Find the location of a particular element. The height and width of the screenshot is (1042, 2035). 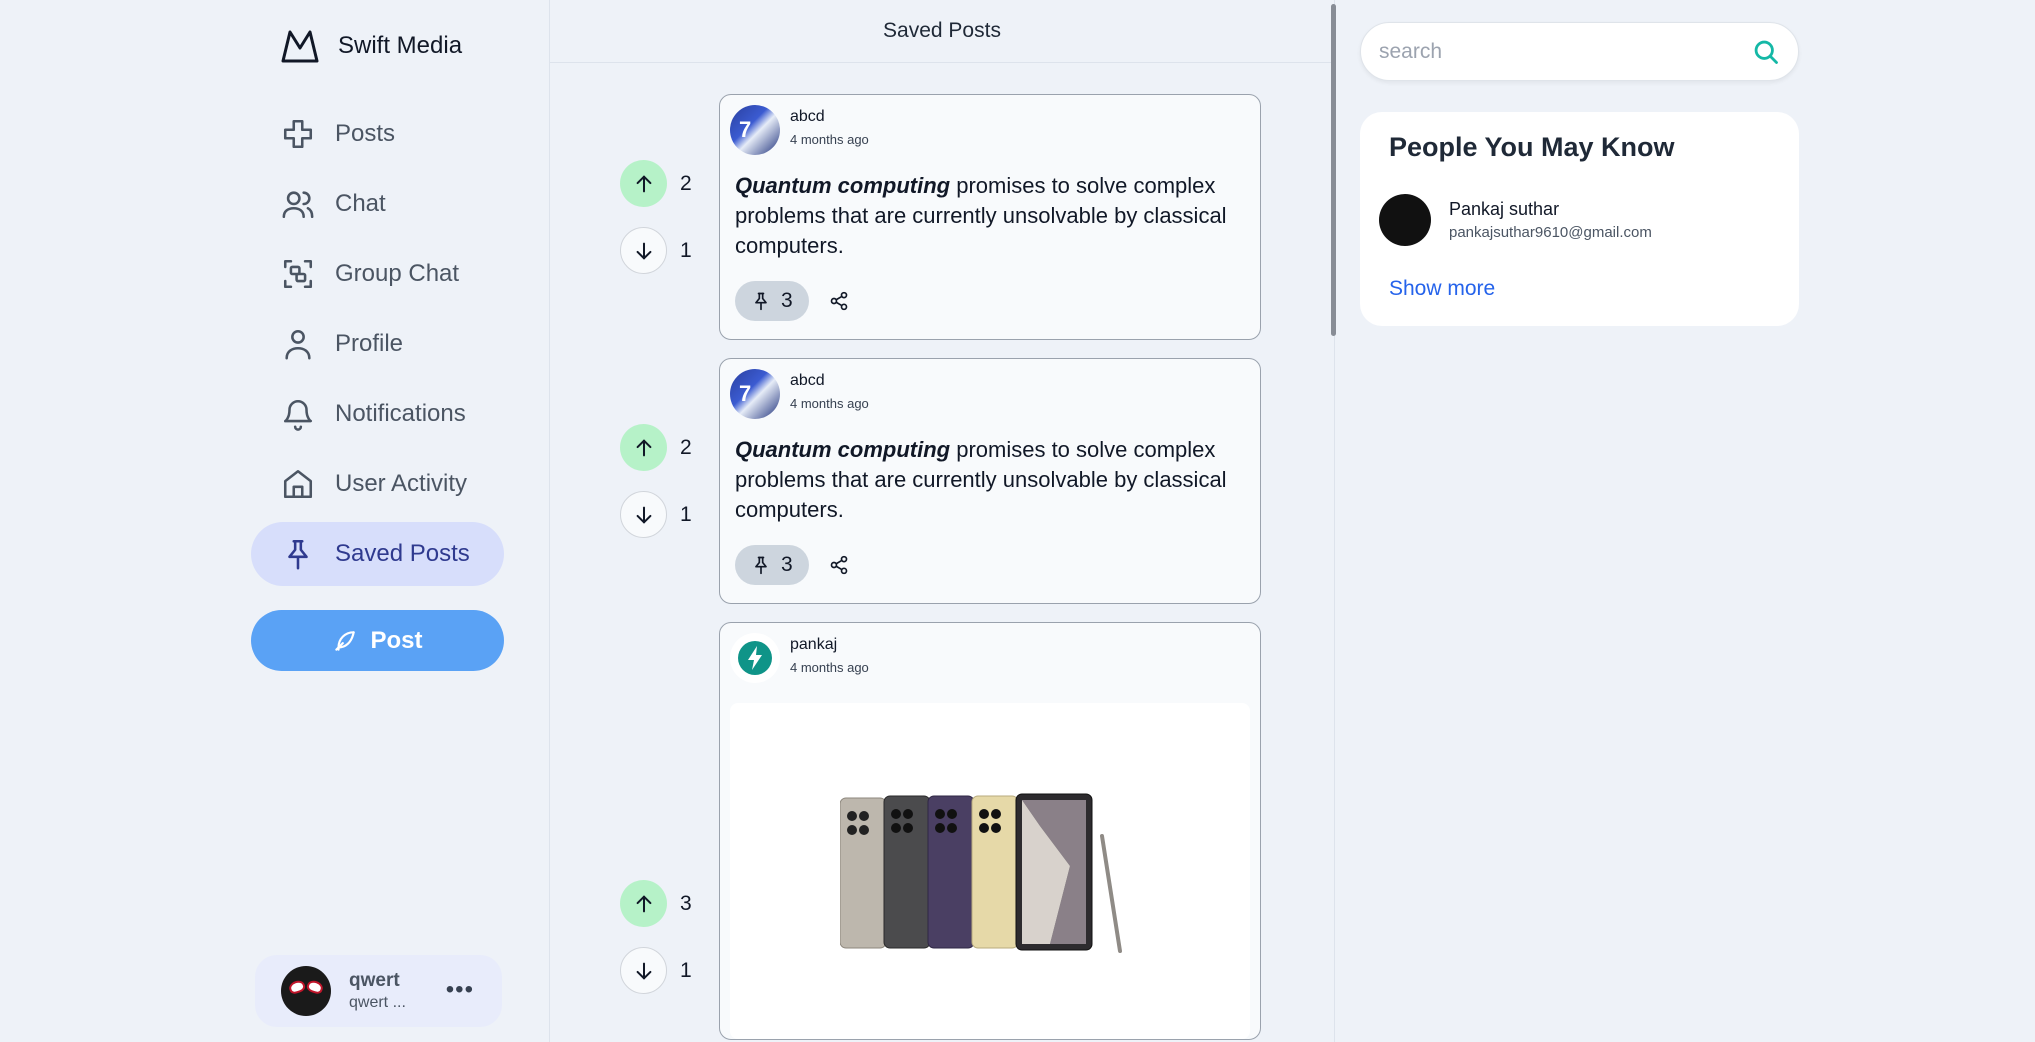

nav-item-group-chat: Group Chat is located at coordinates (377, 274).